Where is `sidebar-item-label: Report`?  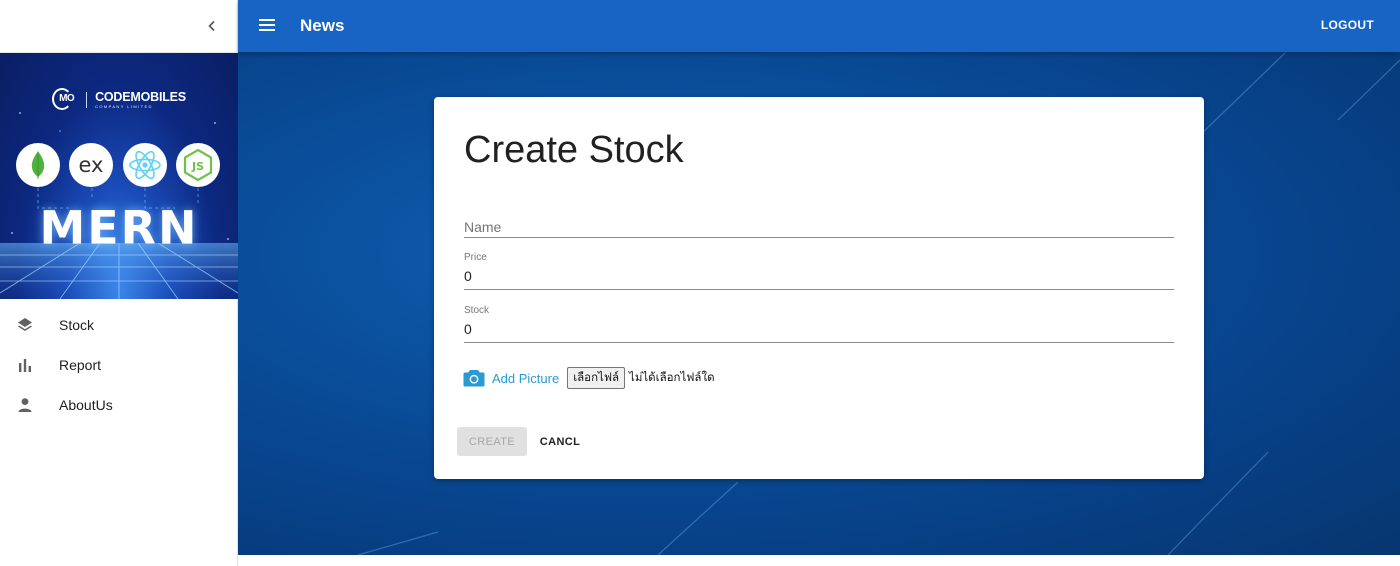
sidebar-item-label: Report is located at coordinates (80, 365).